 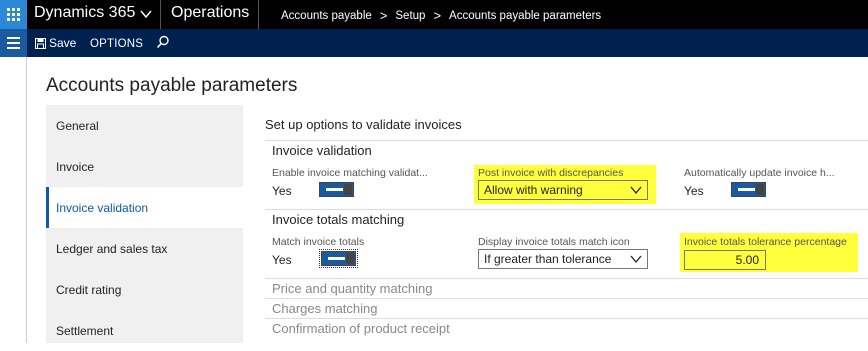 What do you see at coordinates (326, 16) in the screenshot?
I see `breadcrumb-accounts-payable: Accounts payable` at bounding box center [326, 16].